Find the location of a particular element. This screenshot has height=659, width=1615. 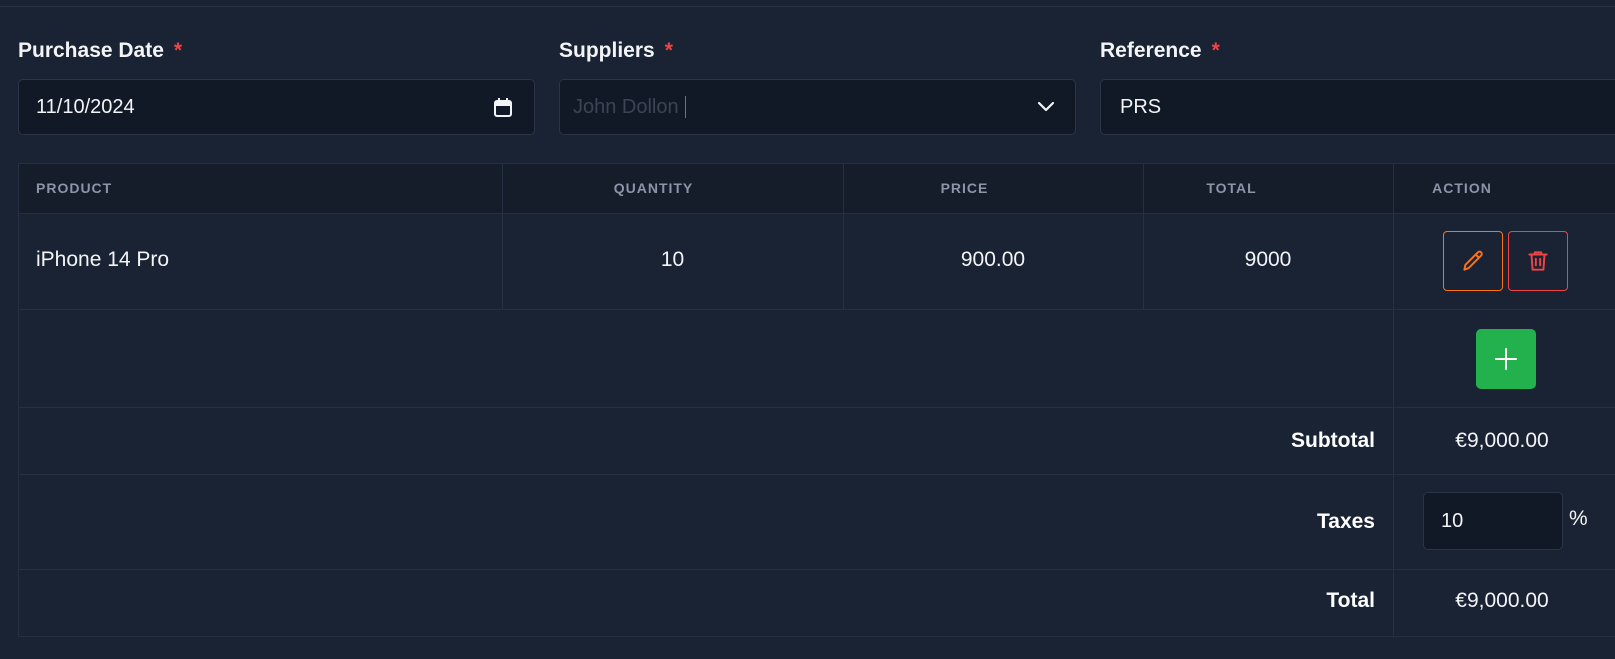

reference-value: PRS is located at coordinates (1141, 106).